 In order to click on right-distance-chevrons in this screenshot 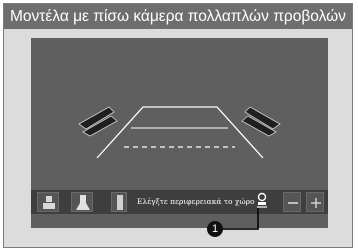, I will do `click(261, 121)`.